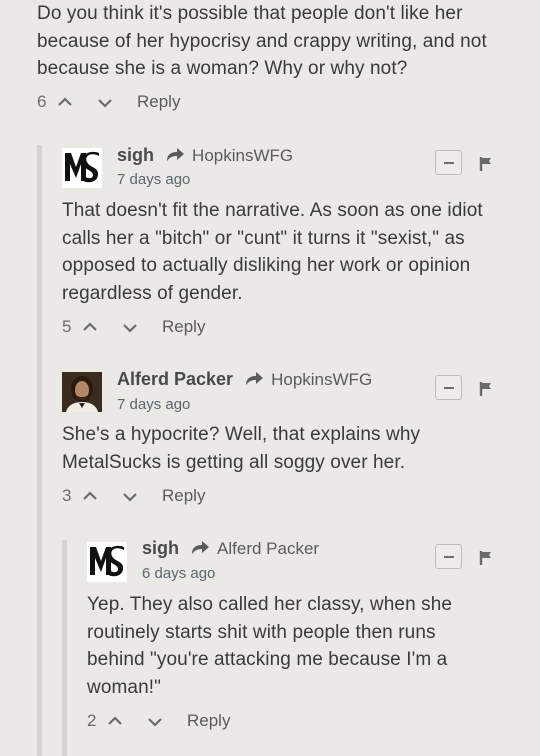 This screenshot has width=540, height=756. Describe the element at coordinates (39, 450) in the screenshot. I see `thread-line-level1` at that location.